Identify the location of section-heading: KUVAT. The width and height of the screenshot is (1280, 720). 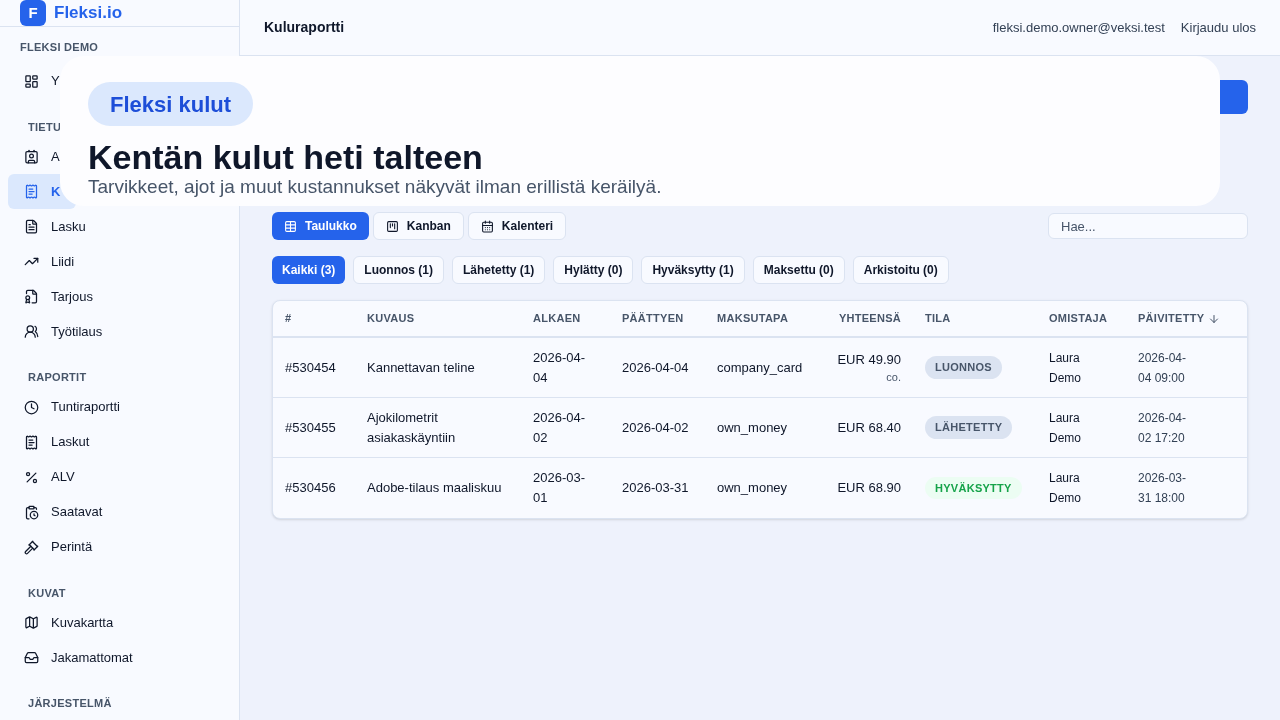
(47, 593).